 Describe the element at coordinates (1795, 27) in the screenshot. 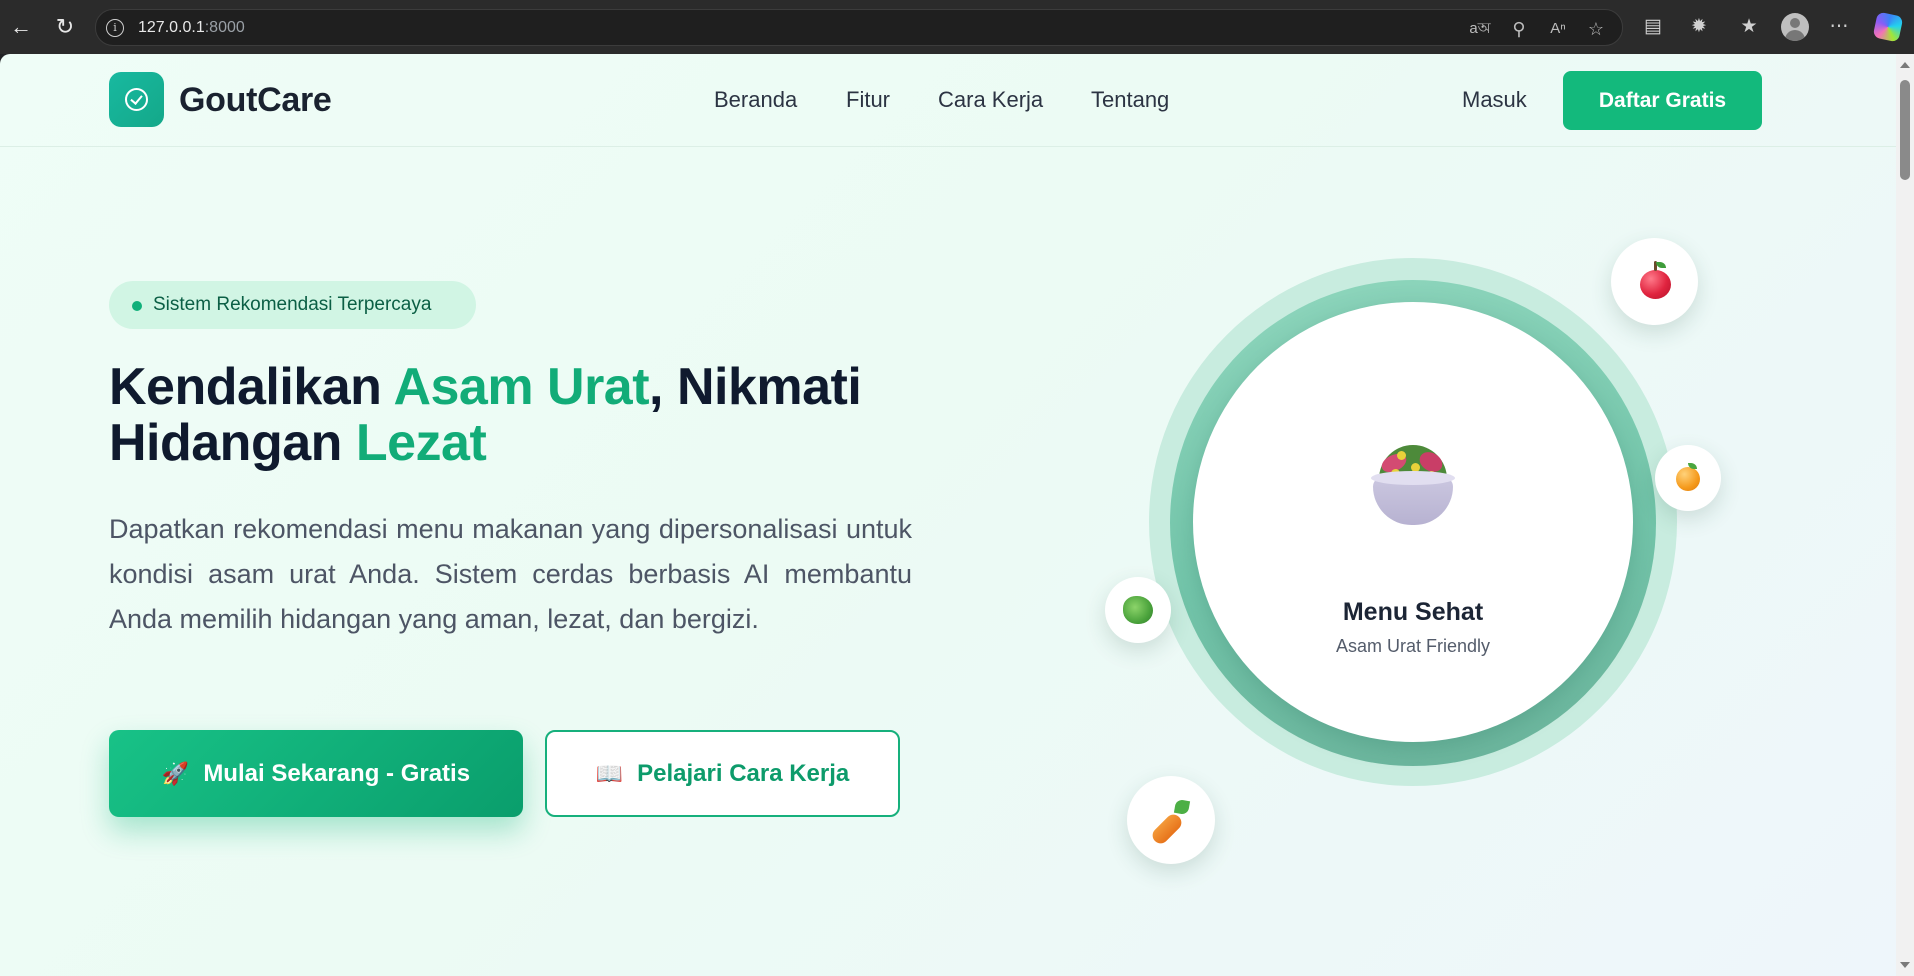

I see `profile-icon` at that location.